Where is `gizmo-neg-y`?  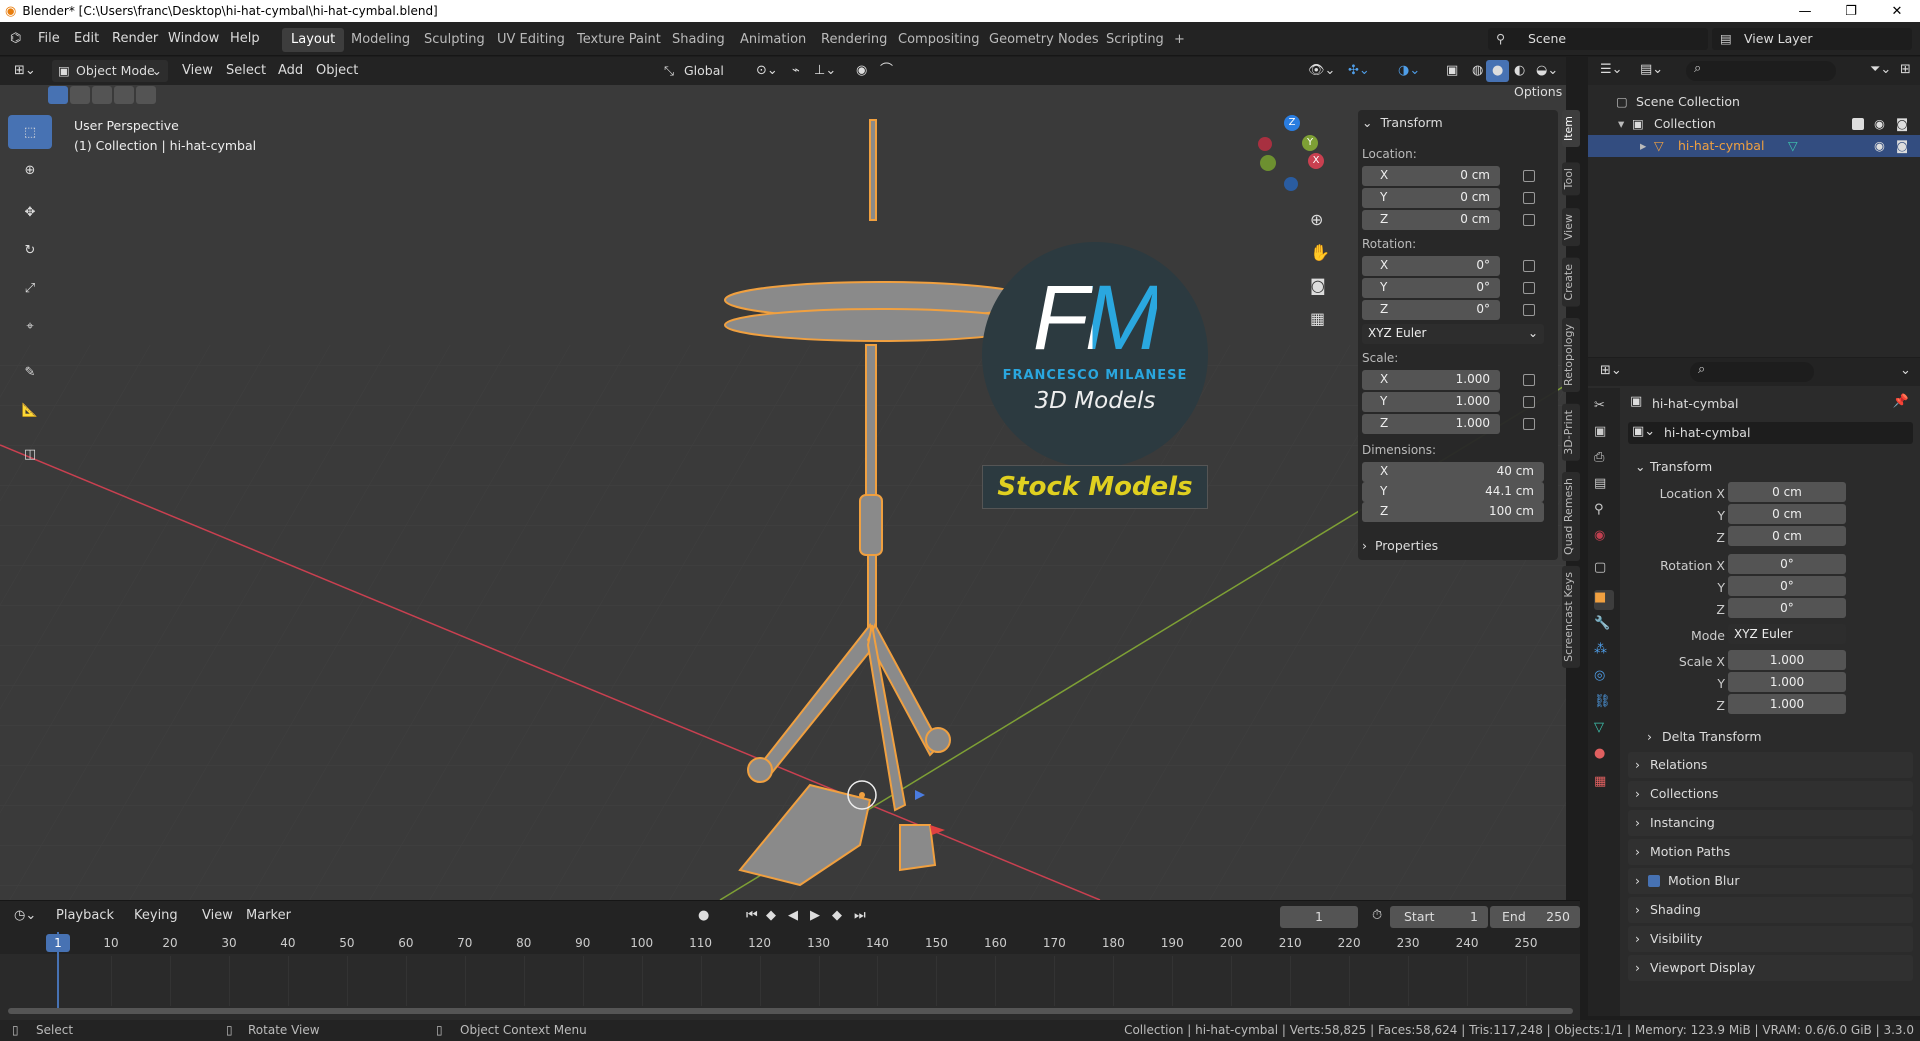
gizmo-neg-y is located at coordinates (1268, 163).